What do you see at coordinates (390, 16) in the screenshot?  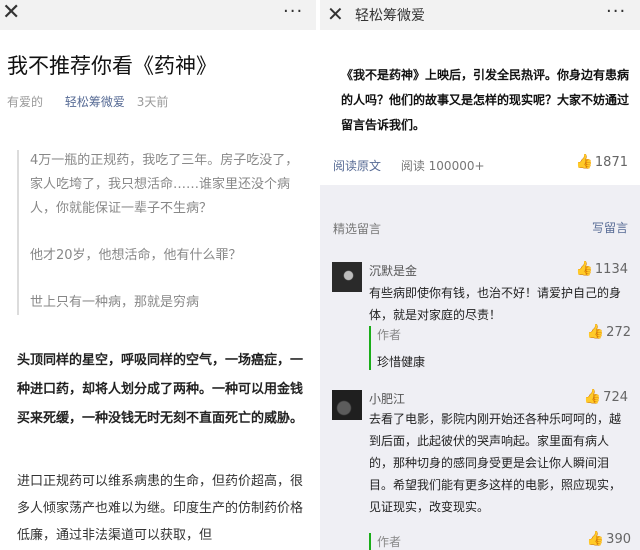 I see `account-name: 轻松筹微爱` at bounding box center [390, 16].